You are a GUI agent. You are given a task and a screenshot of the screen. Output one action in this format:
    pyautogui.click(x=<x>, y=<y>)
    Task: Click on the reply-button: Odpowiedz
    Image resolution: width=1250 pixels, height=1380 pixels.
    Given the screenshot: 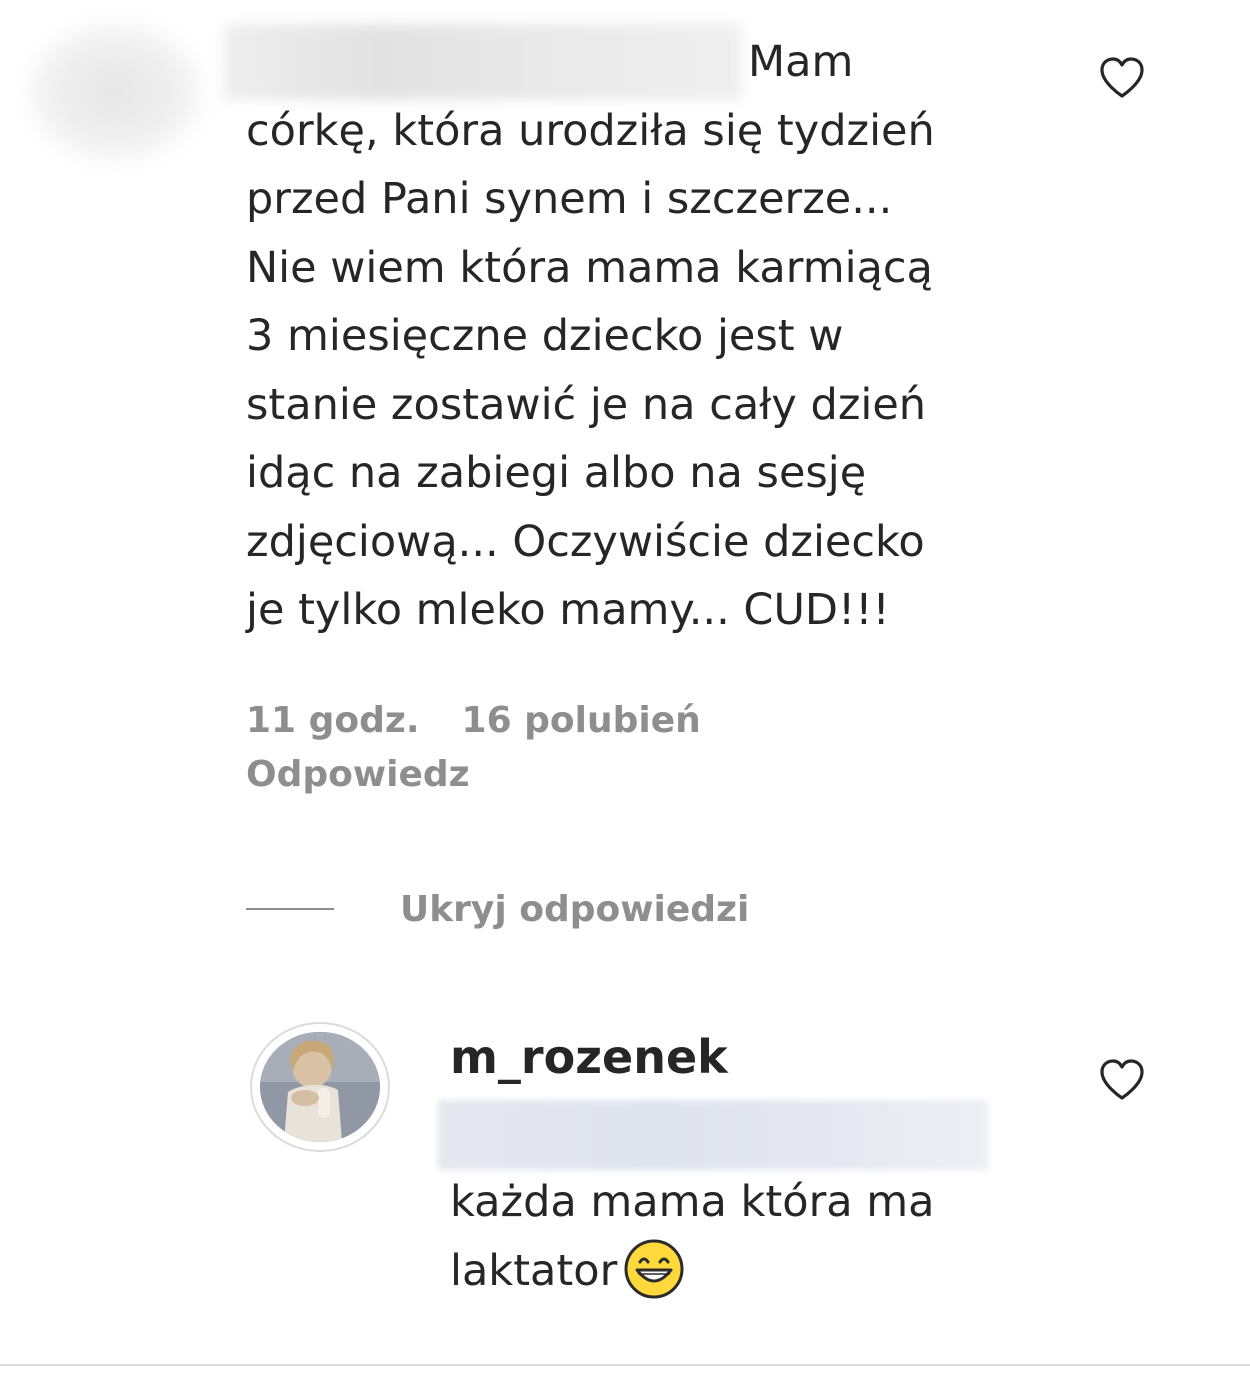 What is the action you would take?
    pyautogui.click(x=358, y=774)
    